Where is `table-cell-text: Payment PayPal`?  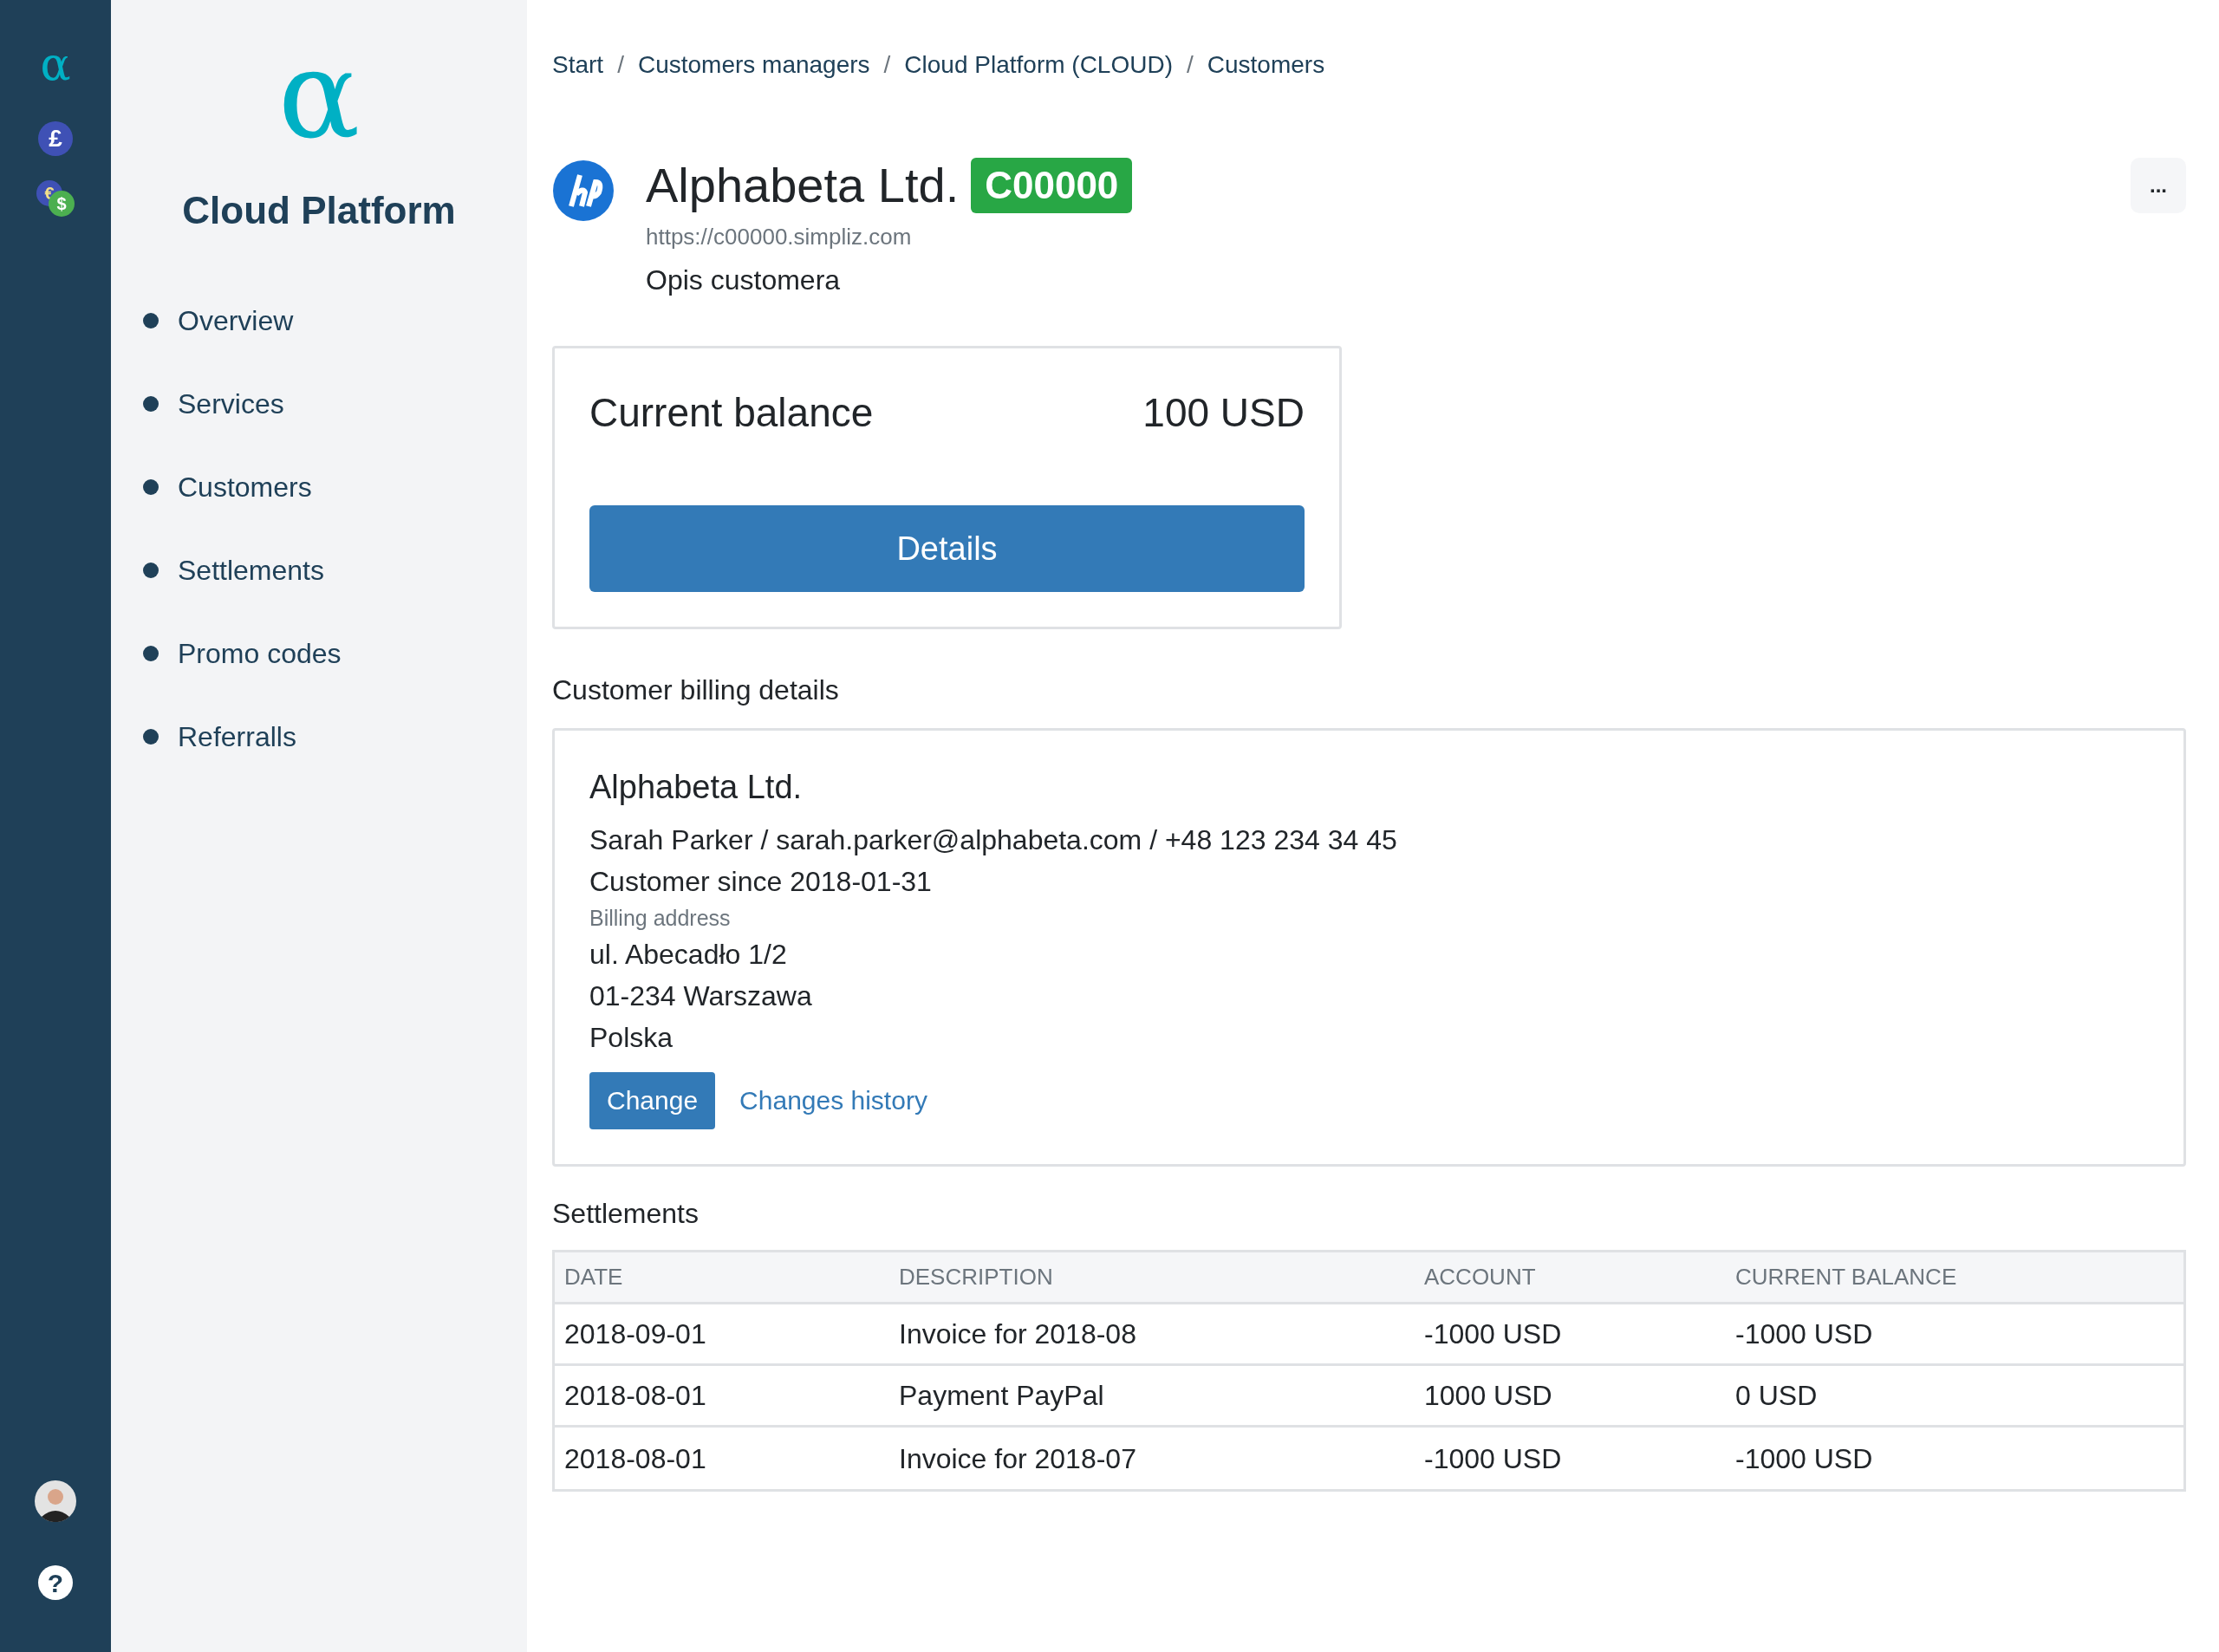 table-cell-text: Payment PayPal is located at coordinates (1001, 1396).